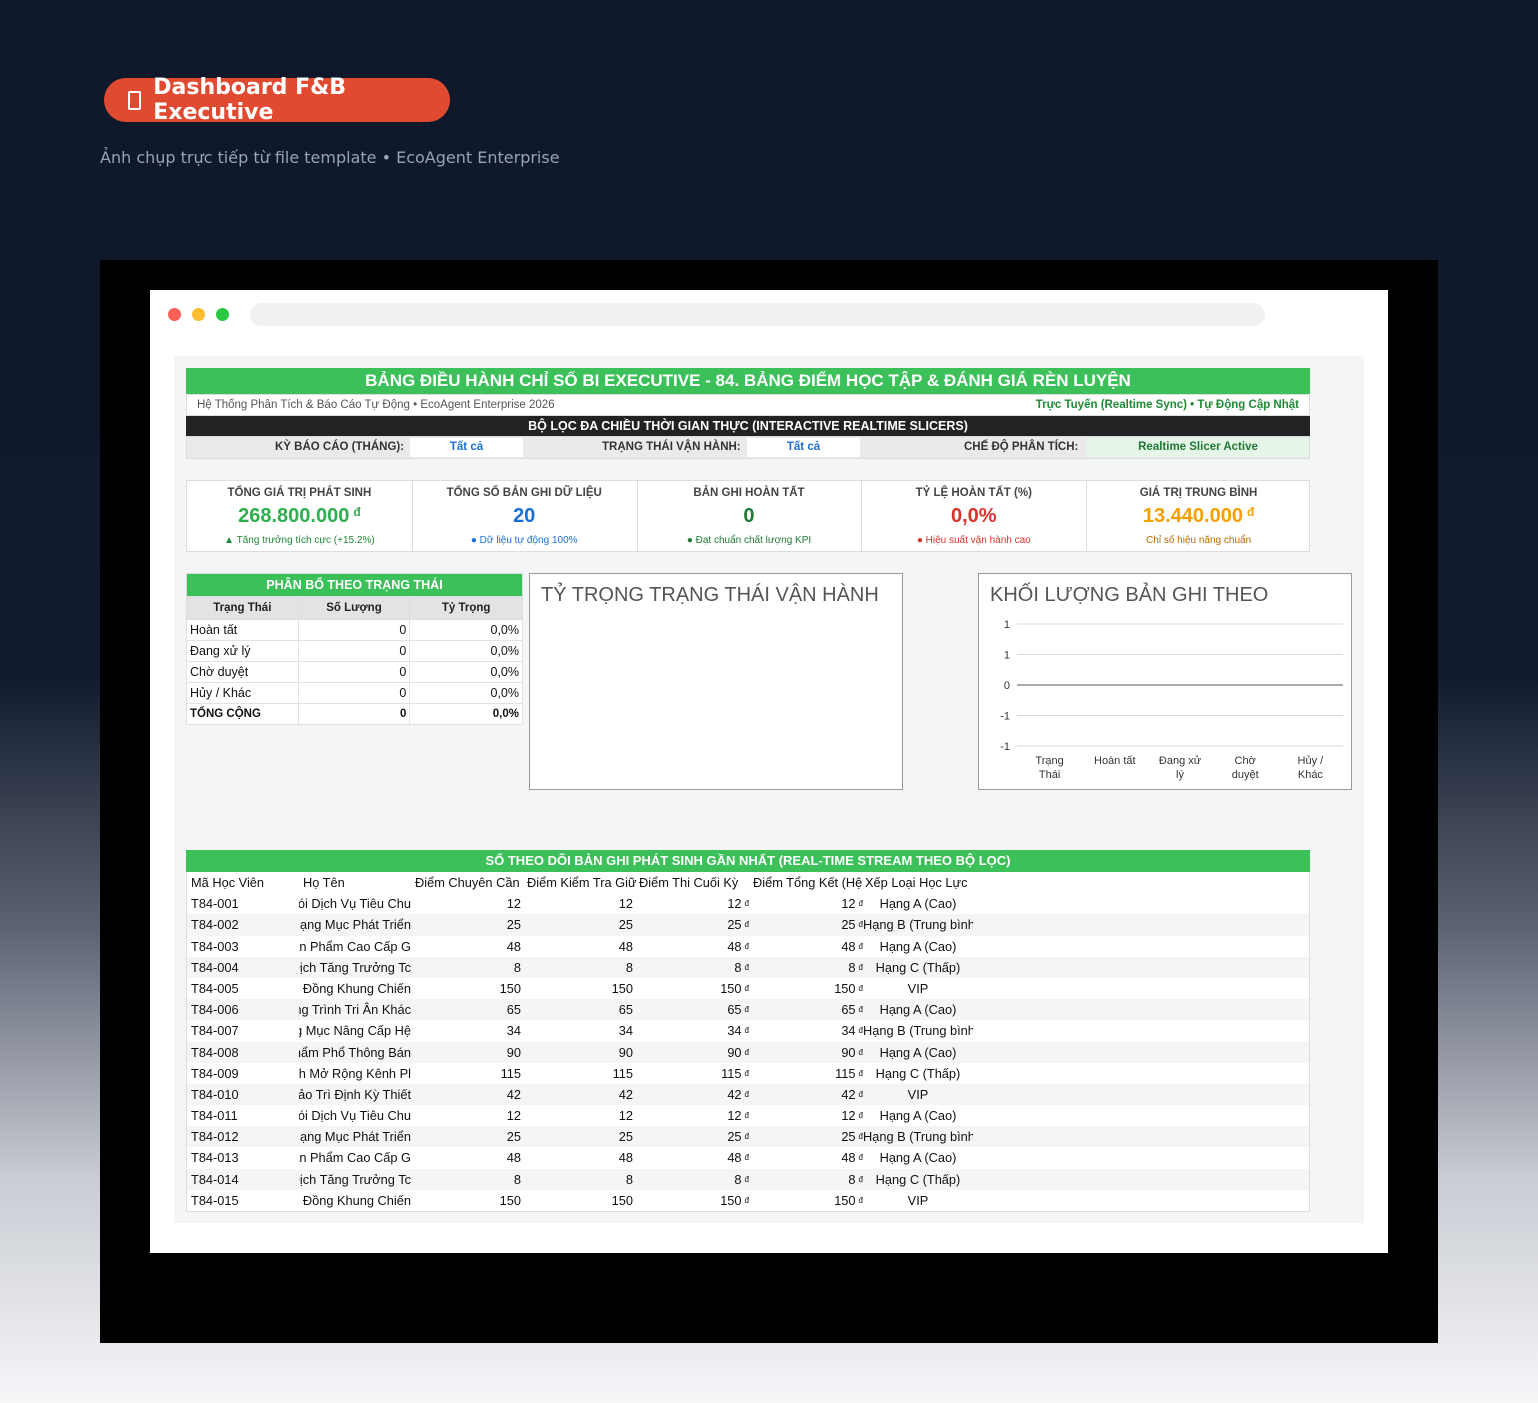 The image size is (1538, 1403). What do you see at coordinates (716, 681) in the screenshot?
I see `status-share-pie-chart: TỶ TRỌNG TRẠNG THÁI VẬN HÀNH` at bounding box center [716, 681].